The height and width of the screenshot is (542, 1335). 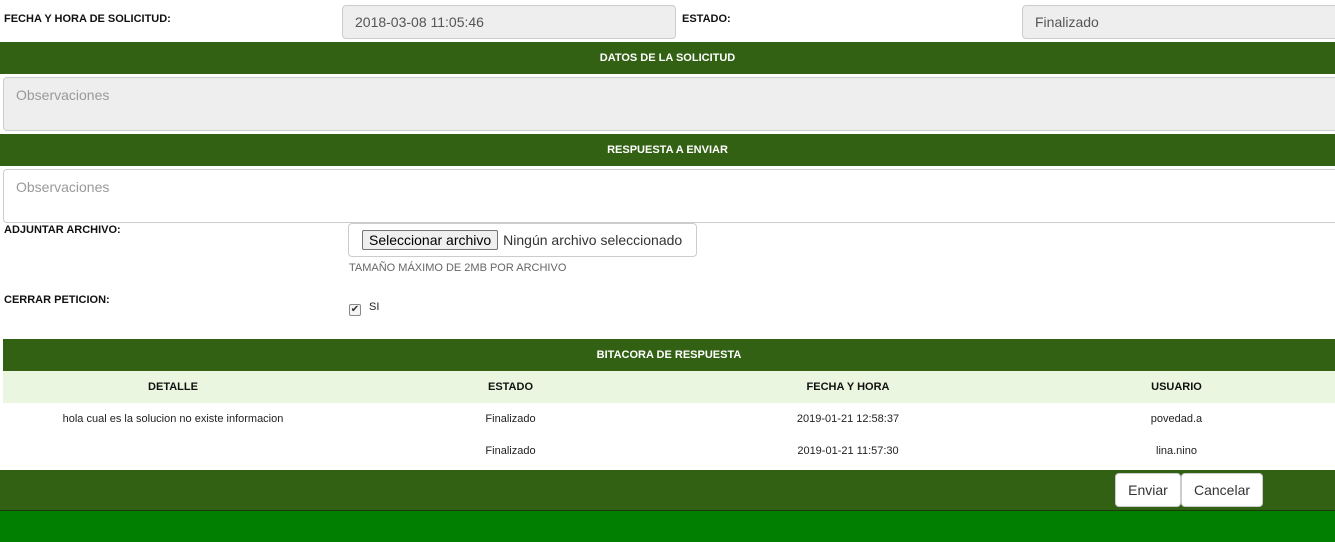 What do you see at coordinates (430, 240) in the screenshot?
I see `choose-file-button: Seleccionar archivo` at bounding box center [430, 240].